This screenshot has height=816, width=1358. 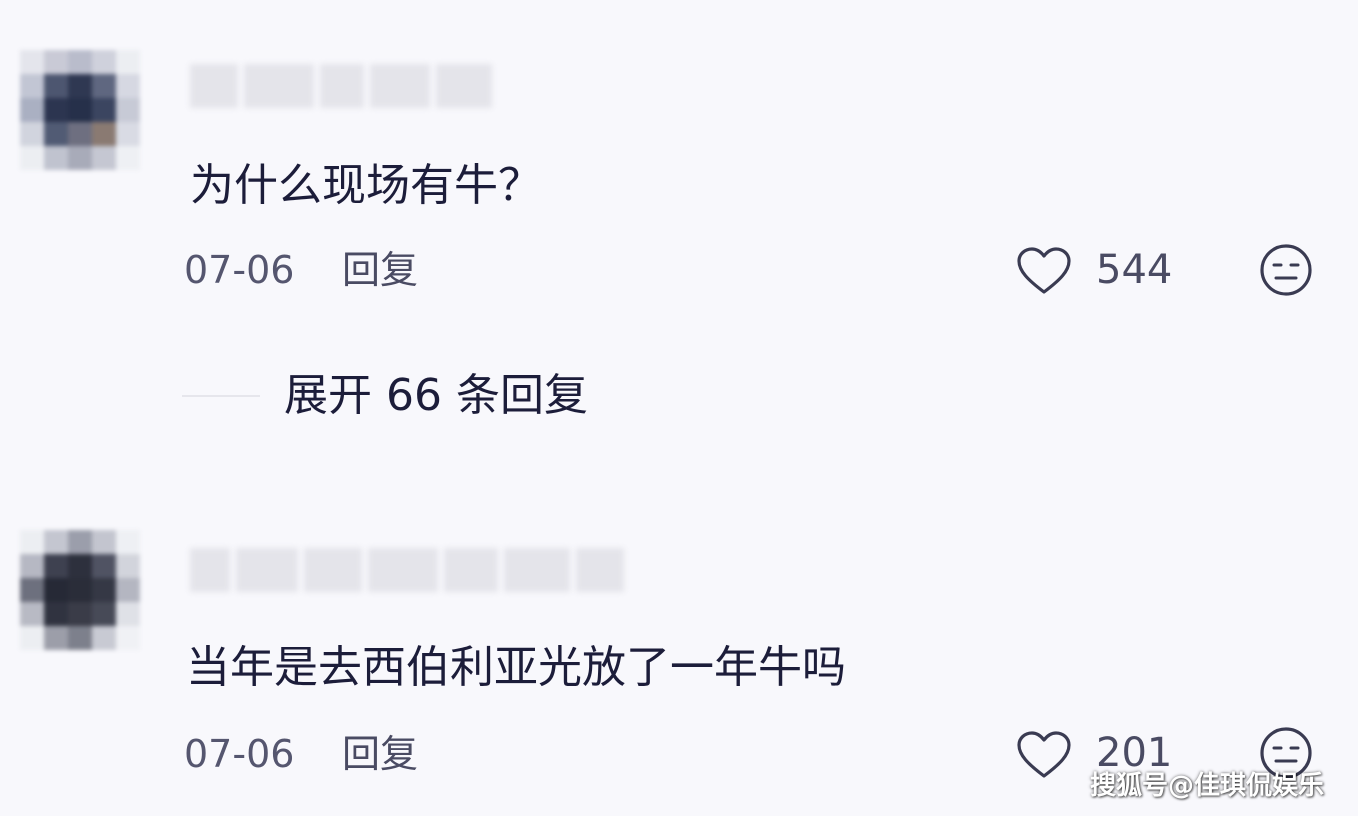 What do you see at coordinates (221, 396) in the screenshot?
I see `divider` at bounding box center [221, 396].